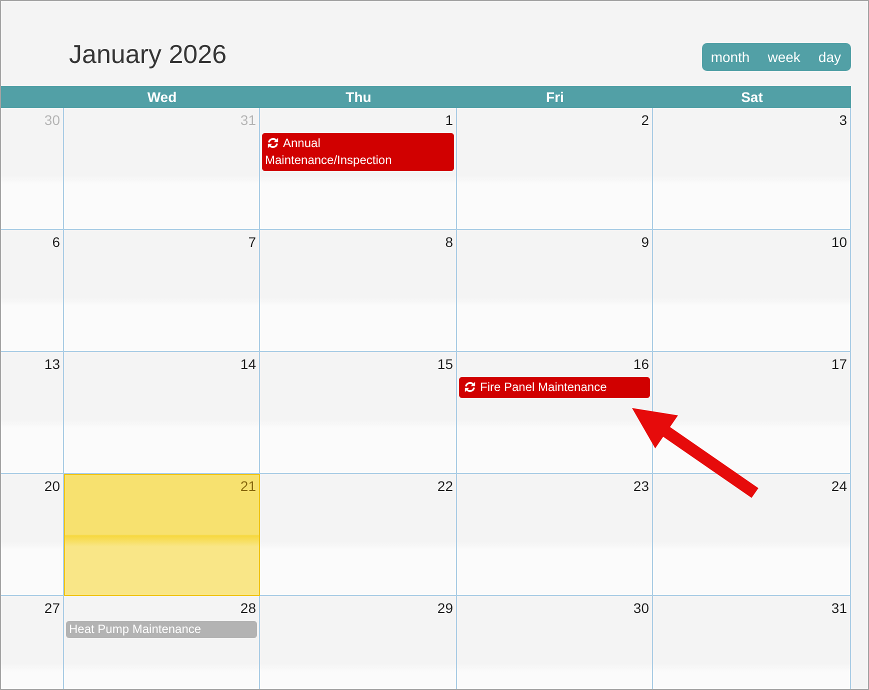 The height and width of the screenshot is (690, 869). Describe the element at coordinates (445, 608) in the screenshot. I see `day-number: 29` at that location.